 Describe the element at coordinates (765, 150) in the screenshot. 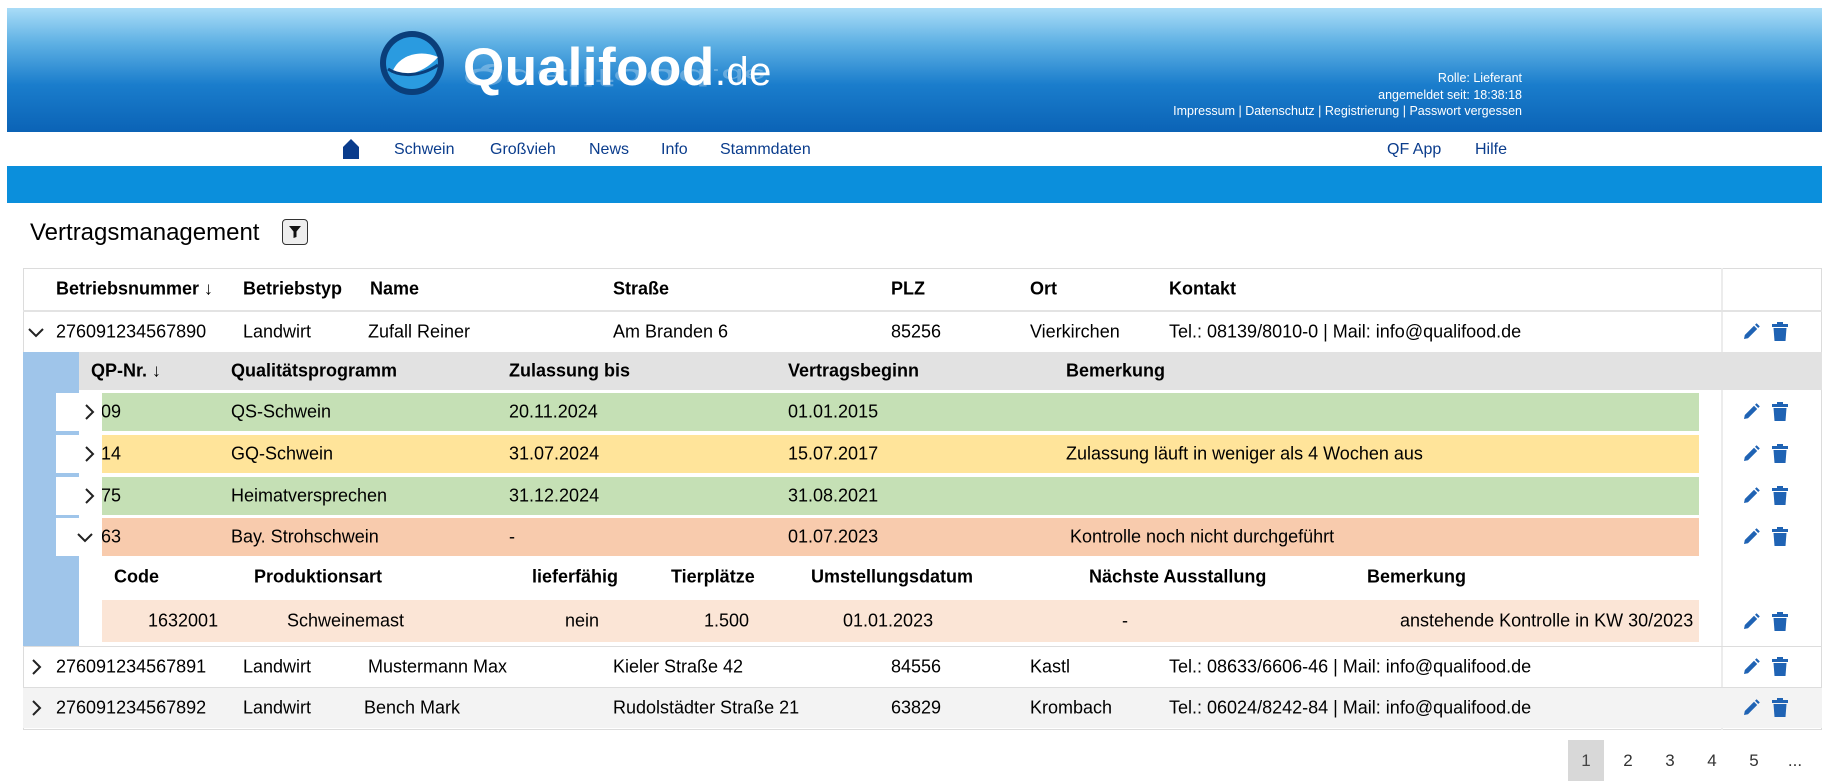

I see `nav-stammdaten: Stammdaten` at that location.